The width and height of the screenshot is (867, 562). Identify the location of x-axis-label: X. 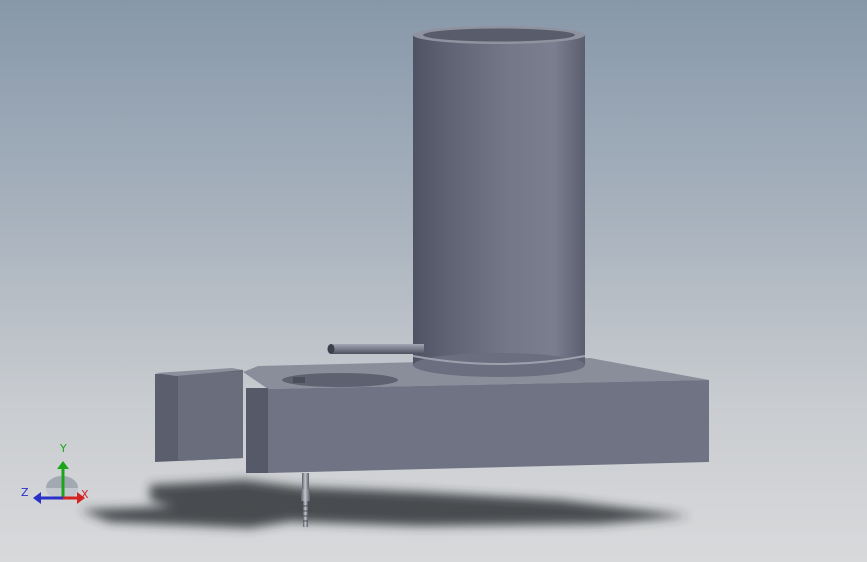
(85, 494).